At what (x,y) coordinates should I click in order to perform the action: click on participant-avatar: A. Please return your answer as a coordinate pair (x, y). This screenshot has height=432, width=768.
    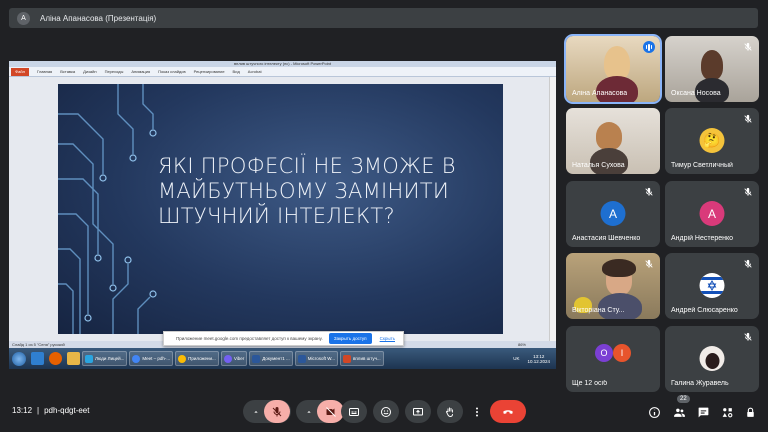
    Looking at the image, I should click on (712, 213).